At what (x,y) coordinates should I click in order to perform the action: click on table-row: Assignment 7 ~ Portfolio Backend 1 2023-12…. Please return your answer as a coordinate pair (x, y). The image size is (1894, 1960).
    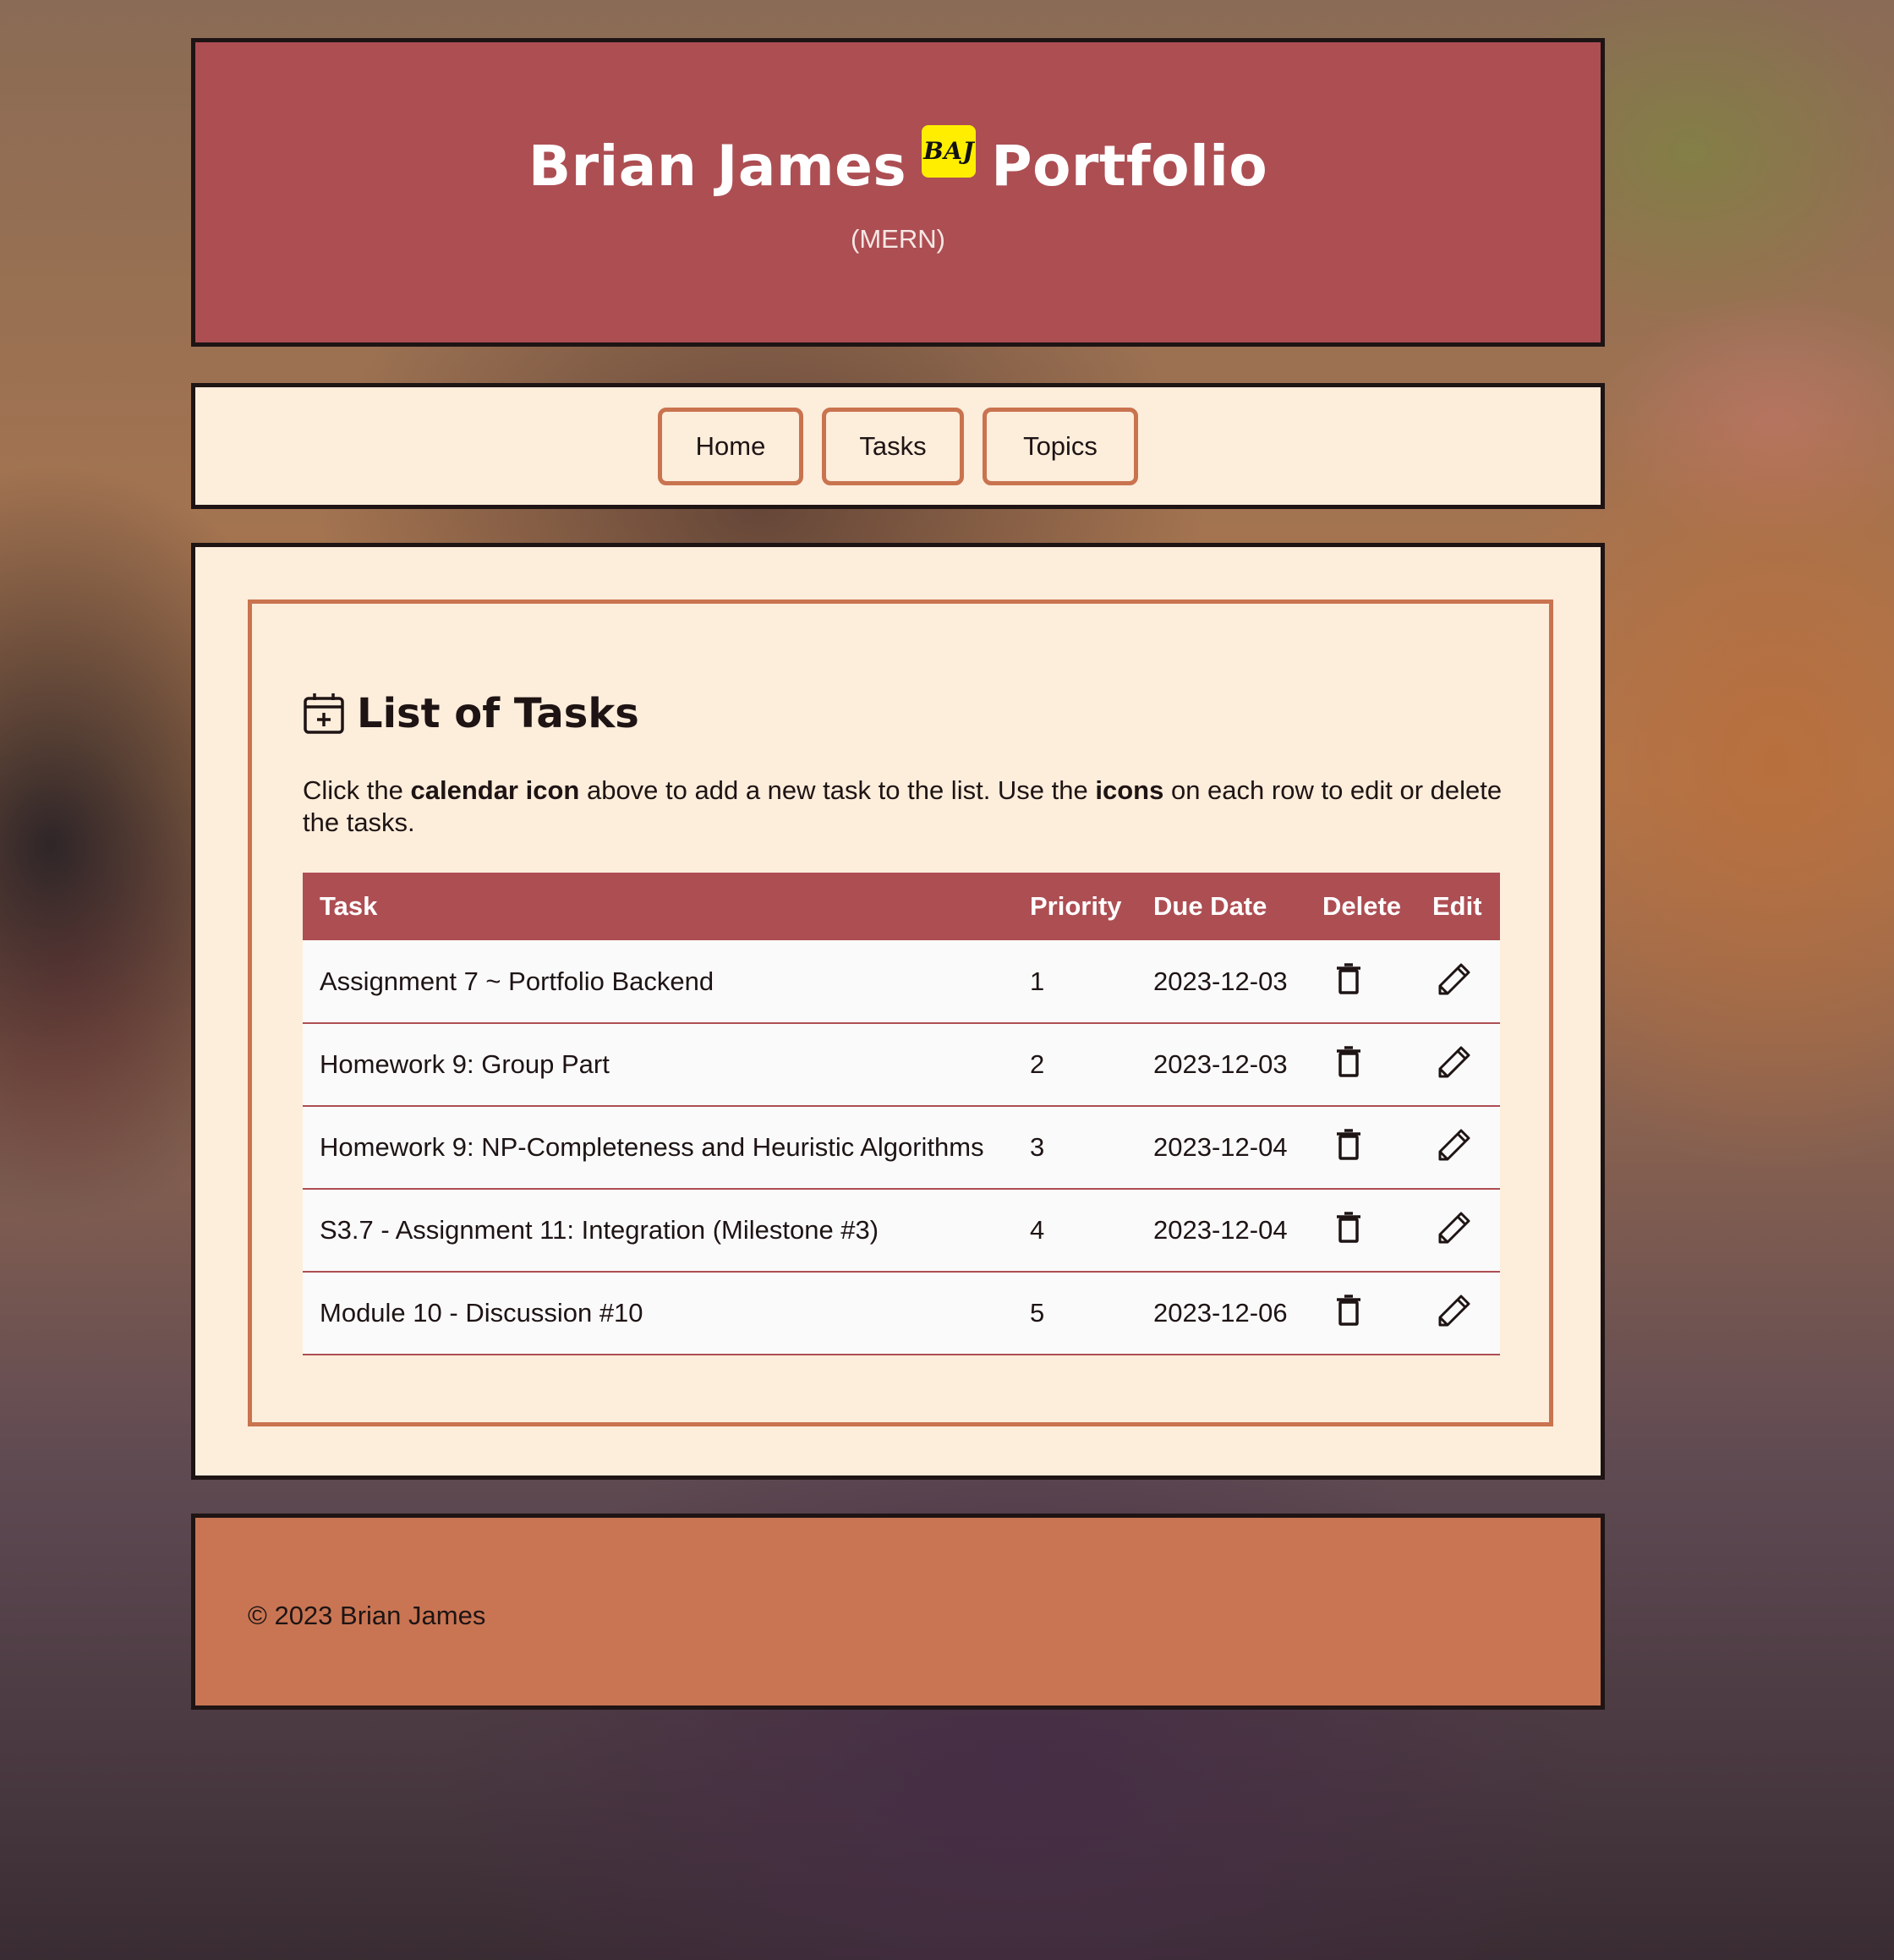
    Looking at the image, I should click on (902, 982).